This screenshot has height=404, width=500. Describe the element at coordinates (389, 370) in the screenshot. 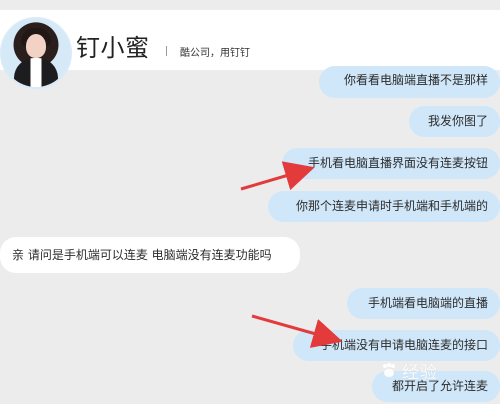

I see `paw-icon` at that location.